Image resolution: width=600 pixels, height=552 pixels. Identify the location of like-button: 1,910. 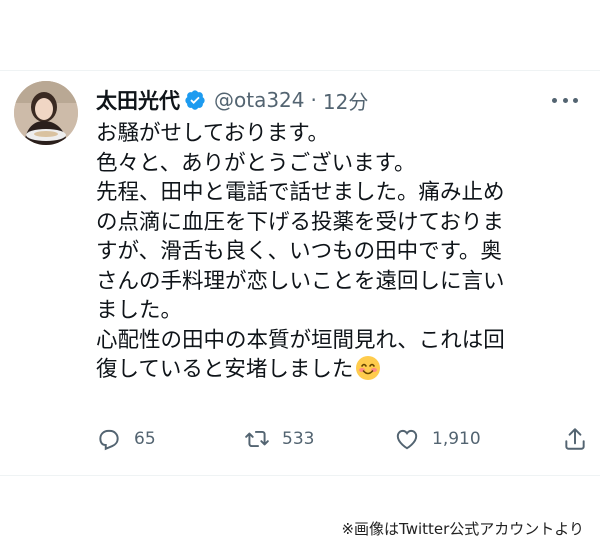
(437, 439).